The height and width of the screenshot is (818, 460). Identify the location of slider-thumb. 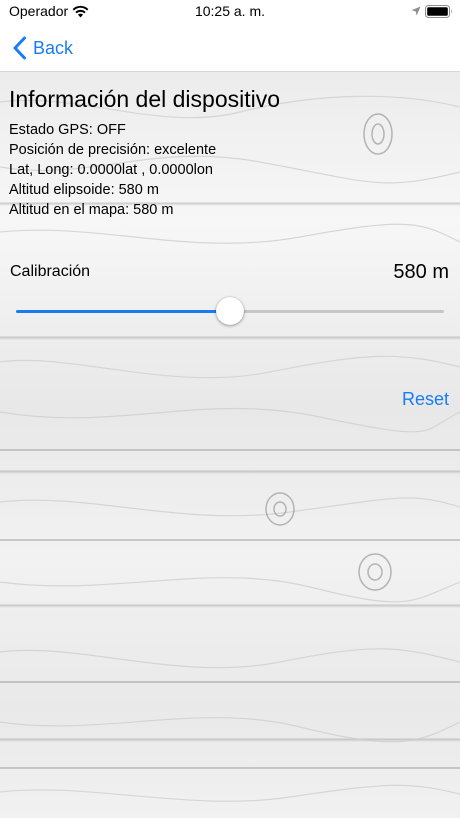
(230, 311).